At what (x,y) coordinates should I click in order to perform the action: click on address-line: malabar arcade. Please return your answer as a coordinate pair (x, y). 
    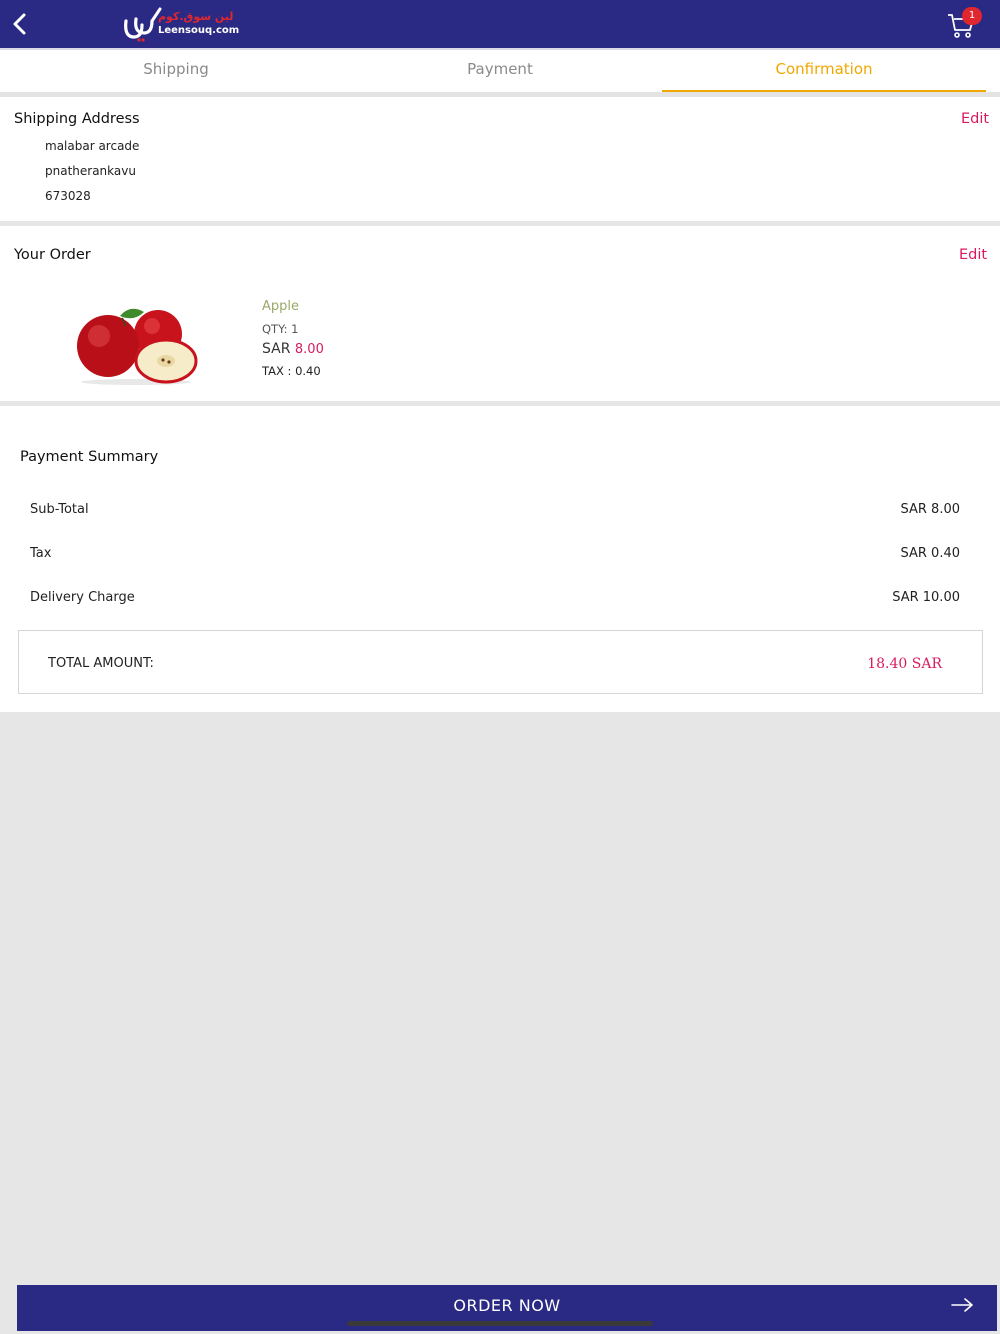
    Looking at the image, I should click on (92, 146).